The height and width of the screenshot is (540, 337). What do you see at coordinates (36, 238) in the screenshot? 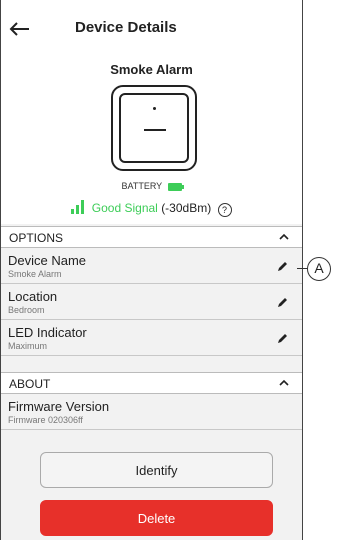
I see `options-label: OPTIONS` at bounding box center [36, 238].